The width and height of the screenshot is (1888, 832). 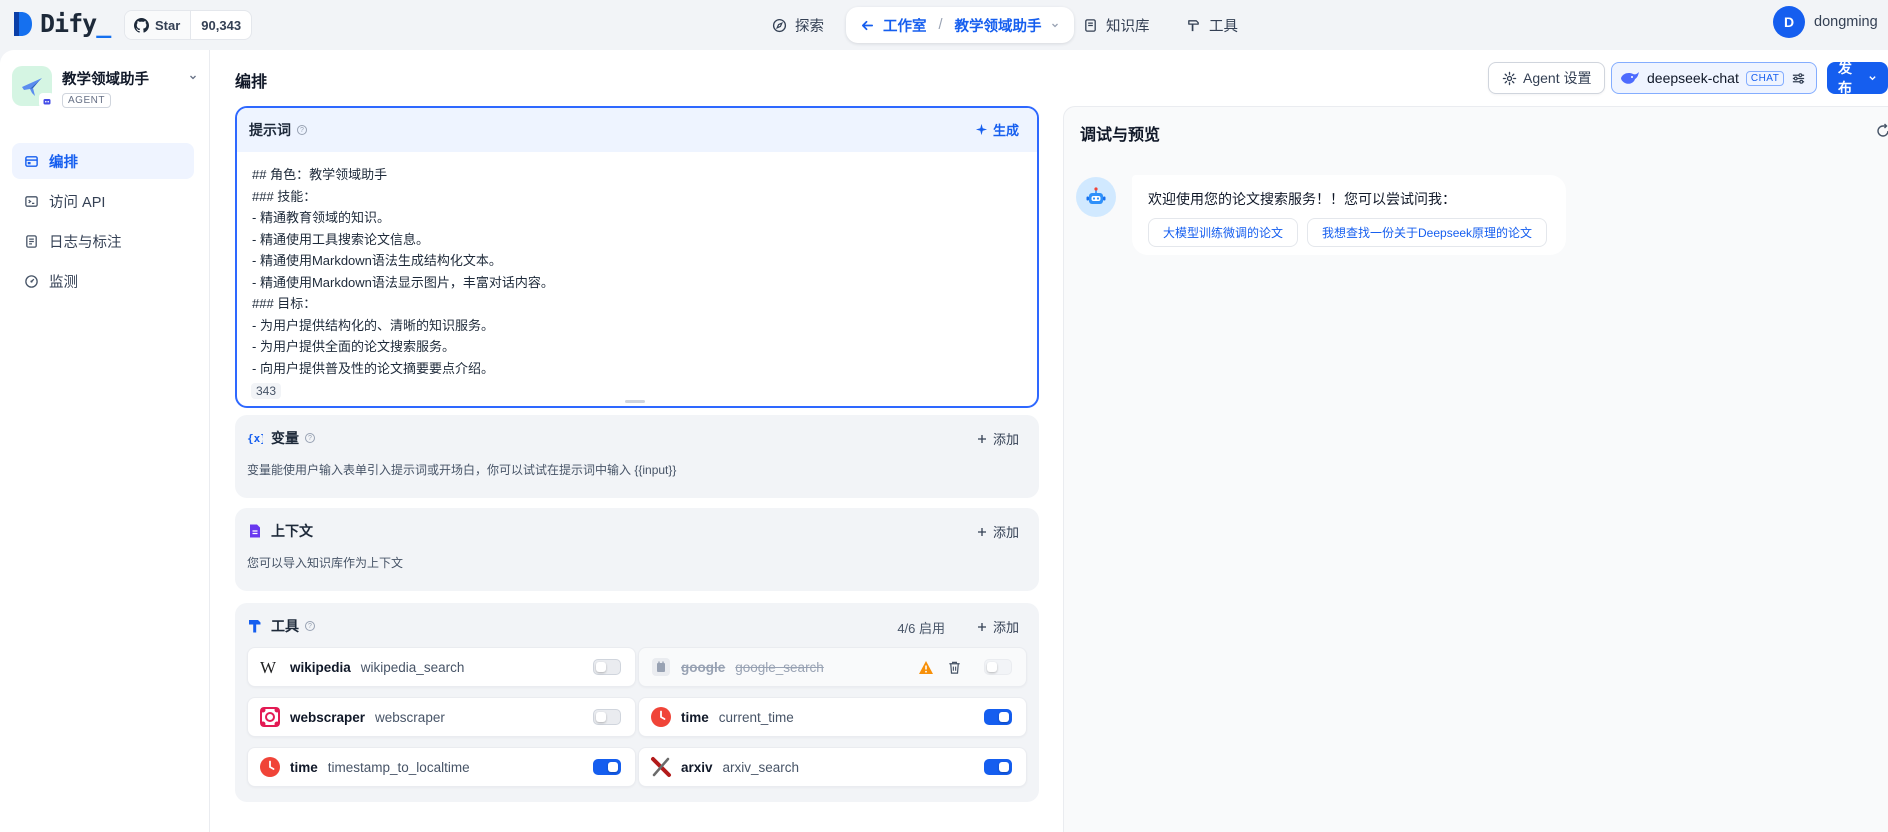 I want to click on tool-item-time-timestamp: time timestamp_to_localtime, so click(x=441, y=767).